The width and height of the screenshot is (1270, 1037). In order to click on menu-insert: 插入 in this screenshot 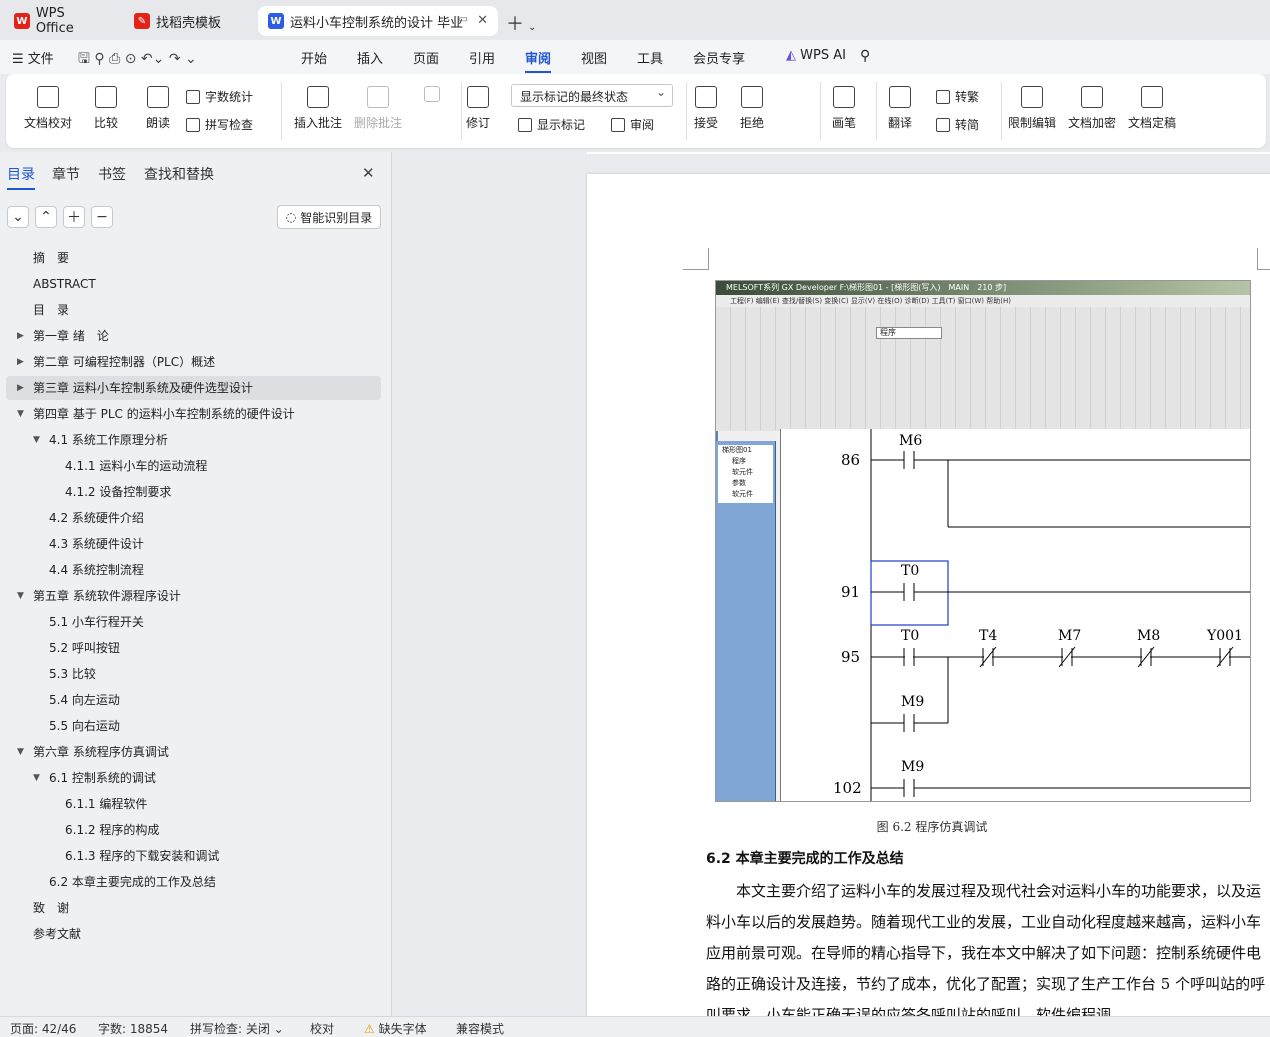, I will do `click(370, 57)`.